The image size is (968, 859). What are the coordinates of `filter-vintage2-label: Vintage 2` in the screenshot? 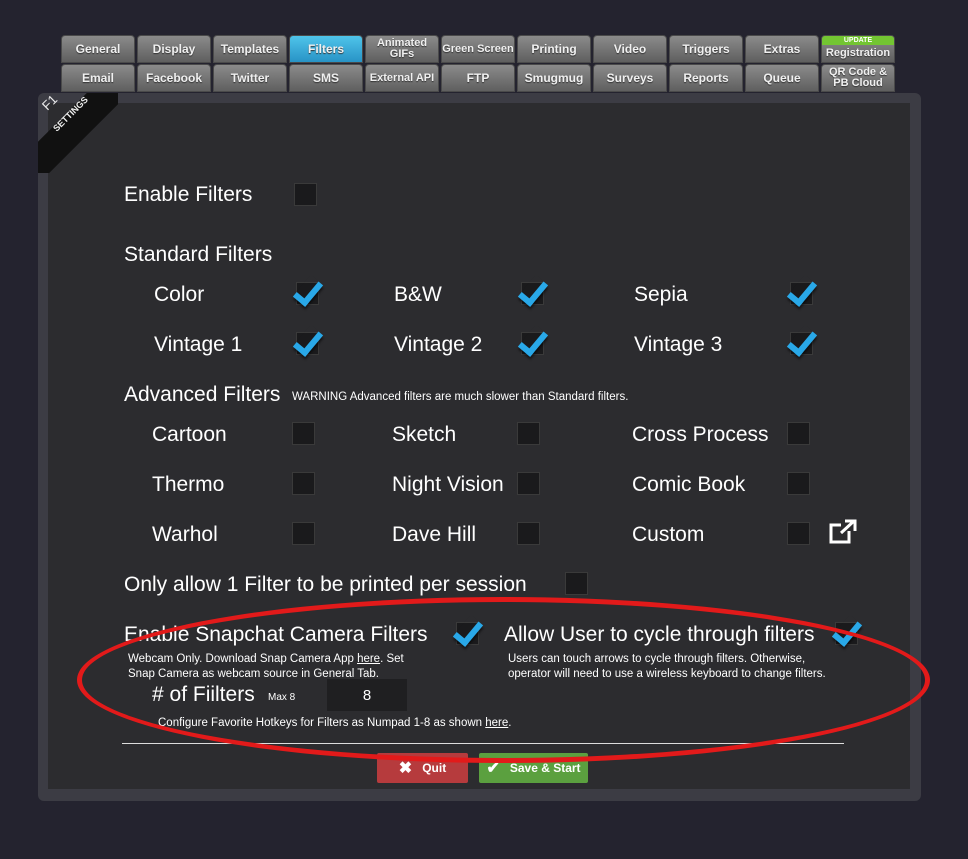 It's located at (438, 344).